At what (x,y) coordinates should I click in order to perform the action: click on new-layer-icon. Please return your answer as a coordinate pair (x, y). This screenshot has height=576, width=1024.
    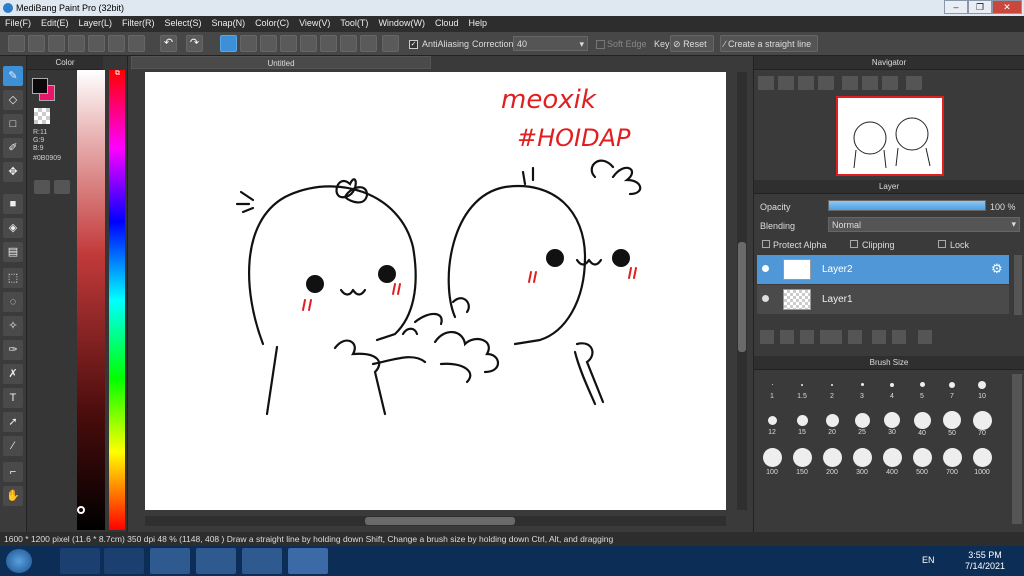
    Looking at the image, I should click on (767, 337).